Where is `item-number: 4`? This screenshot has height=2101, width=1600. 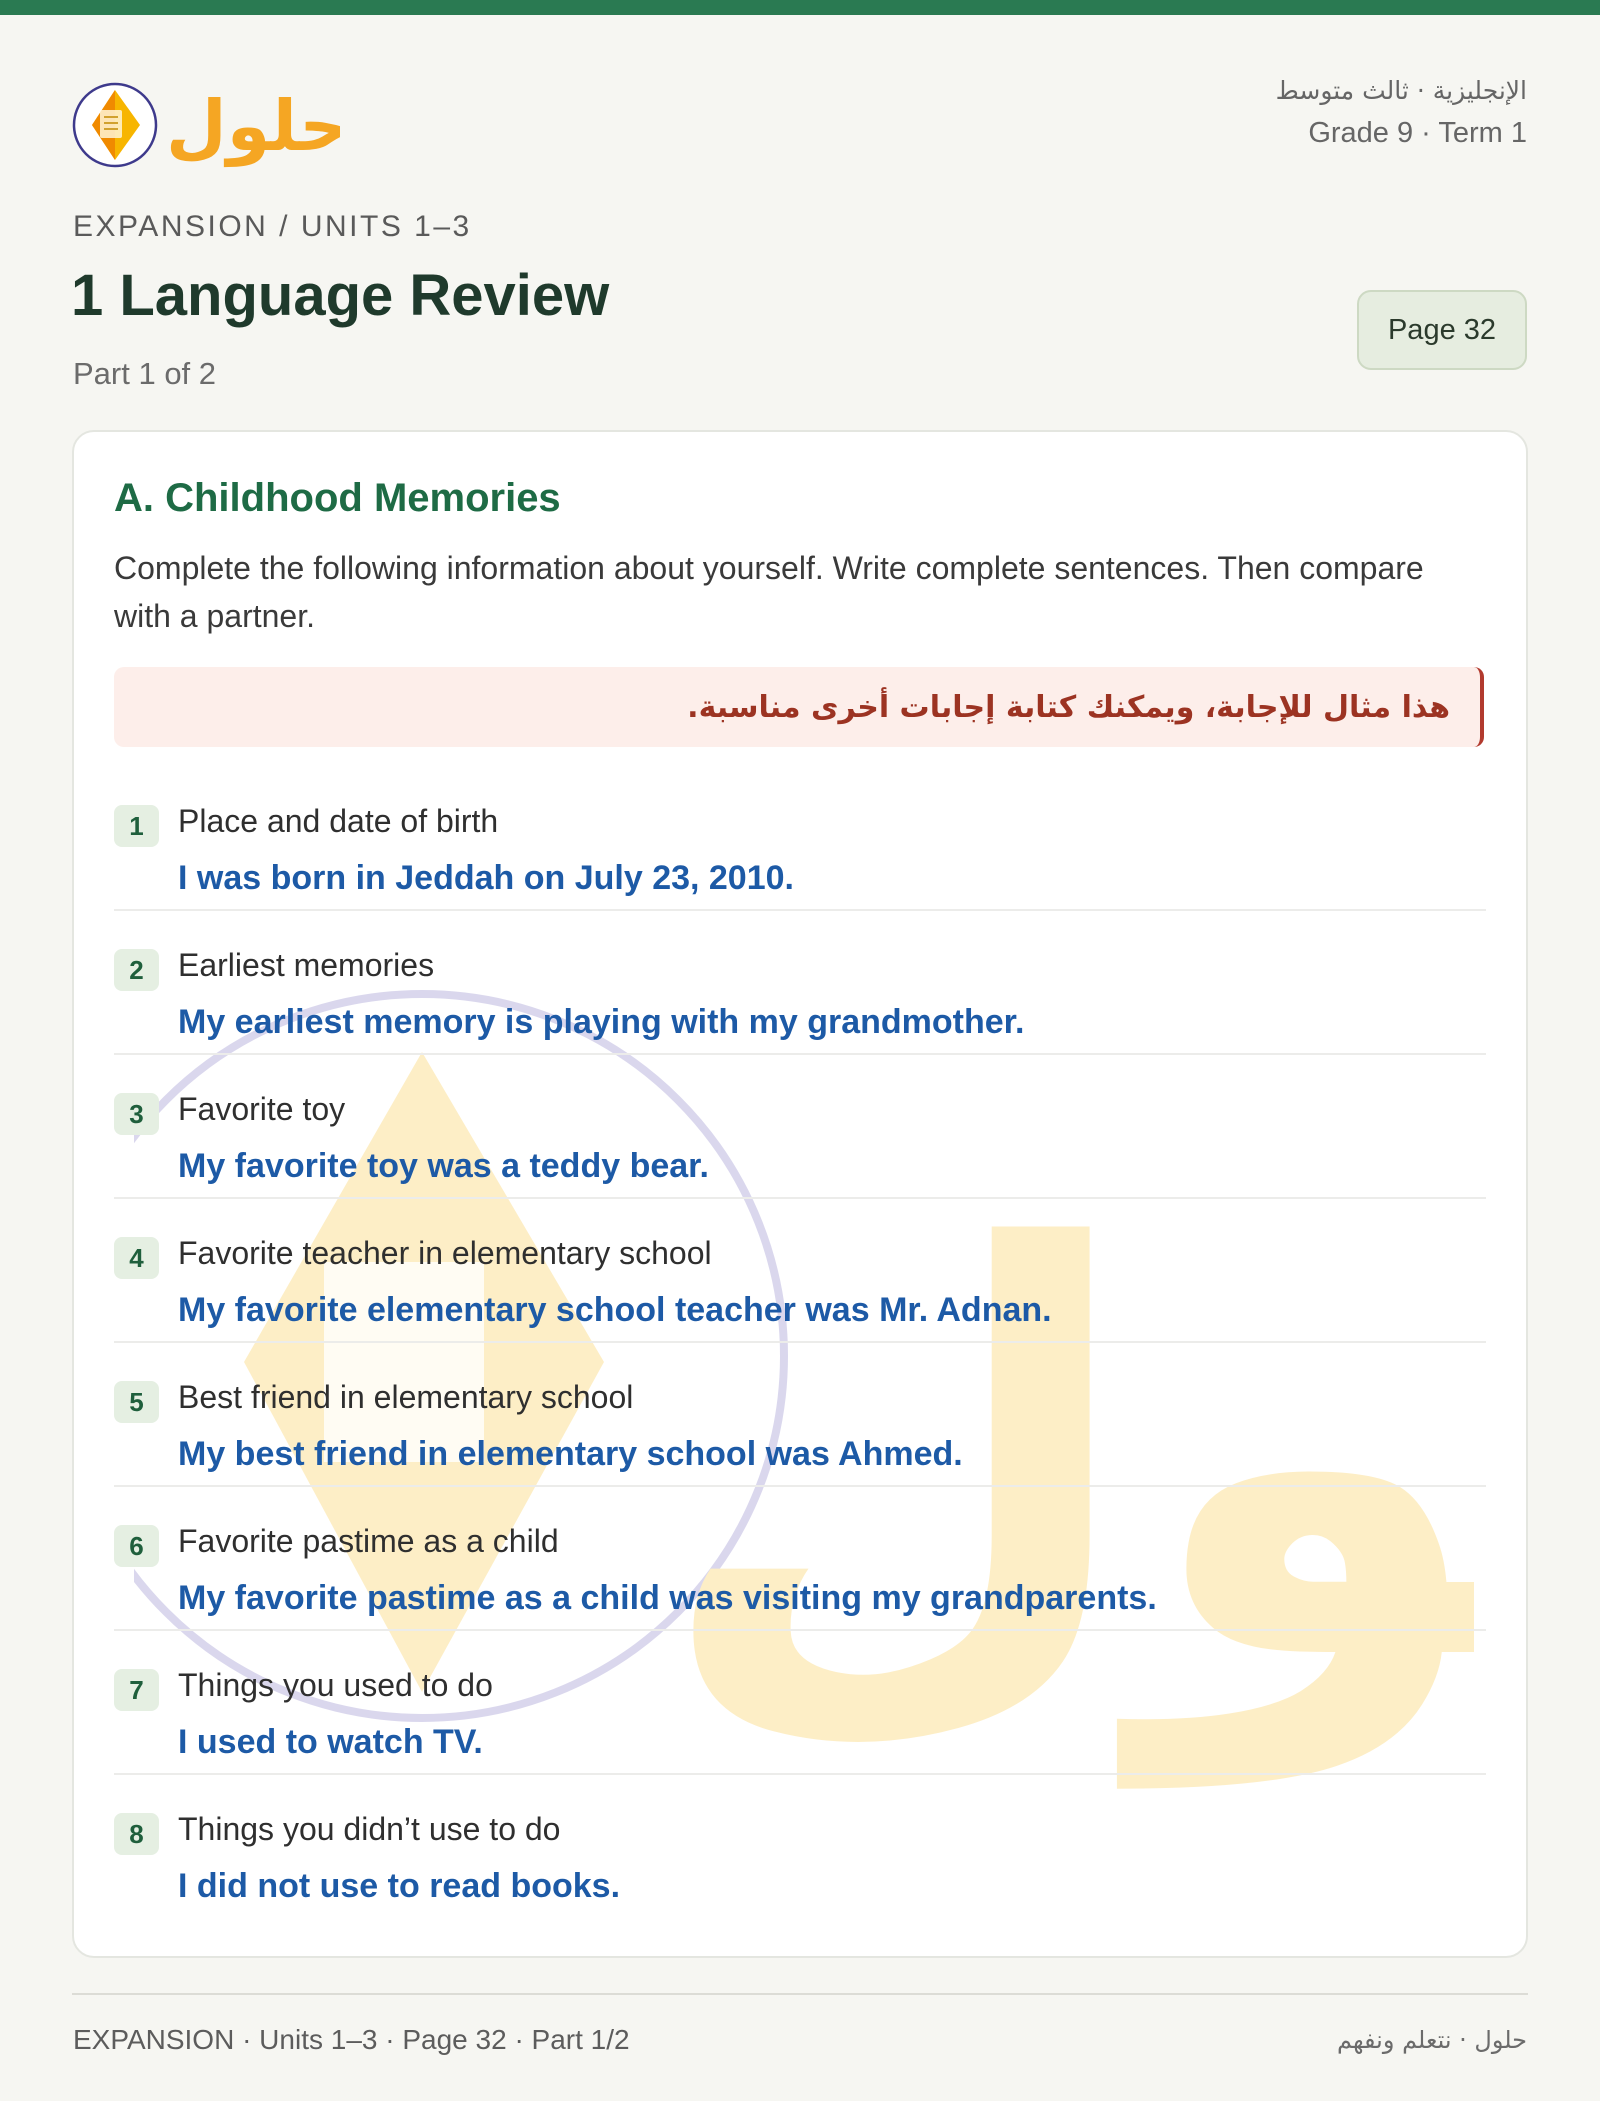 item-number: 4 is located at coordinates (136, 1258).